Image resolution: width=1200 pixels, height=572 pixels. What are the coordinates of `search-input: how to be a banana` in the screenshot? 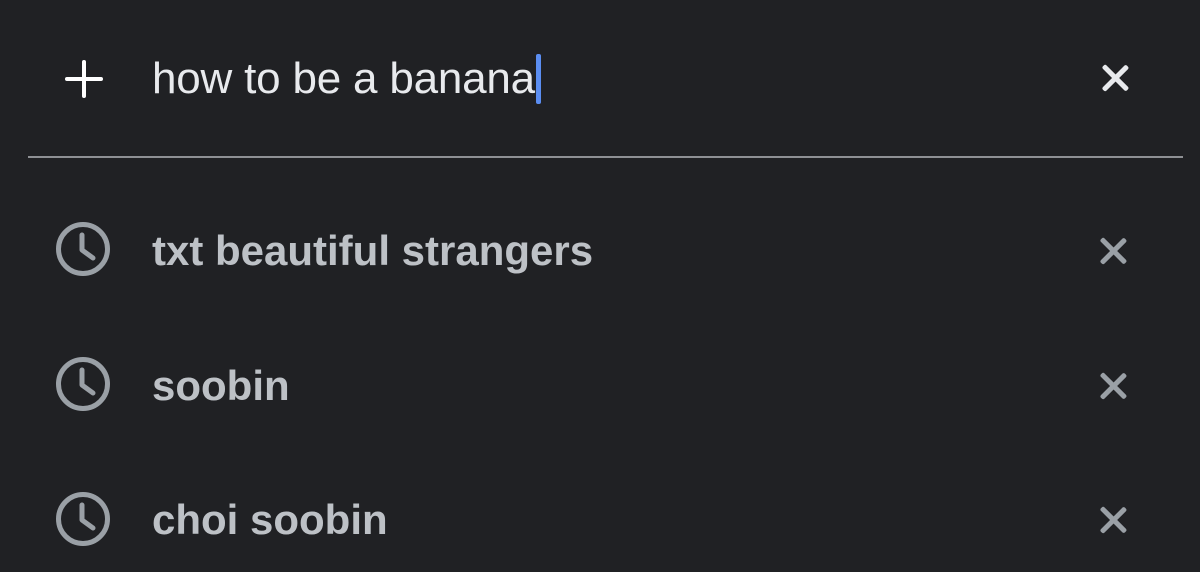 It's located at (346, 79).